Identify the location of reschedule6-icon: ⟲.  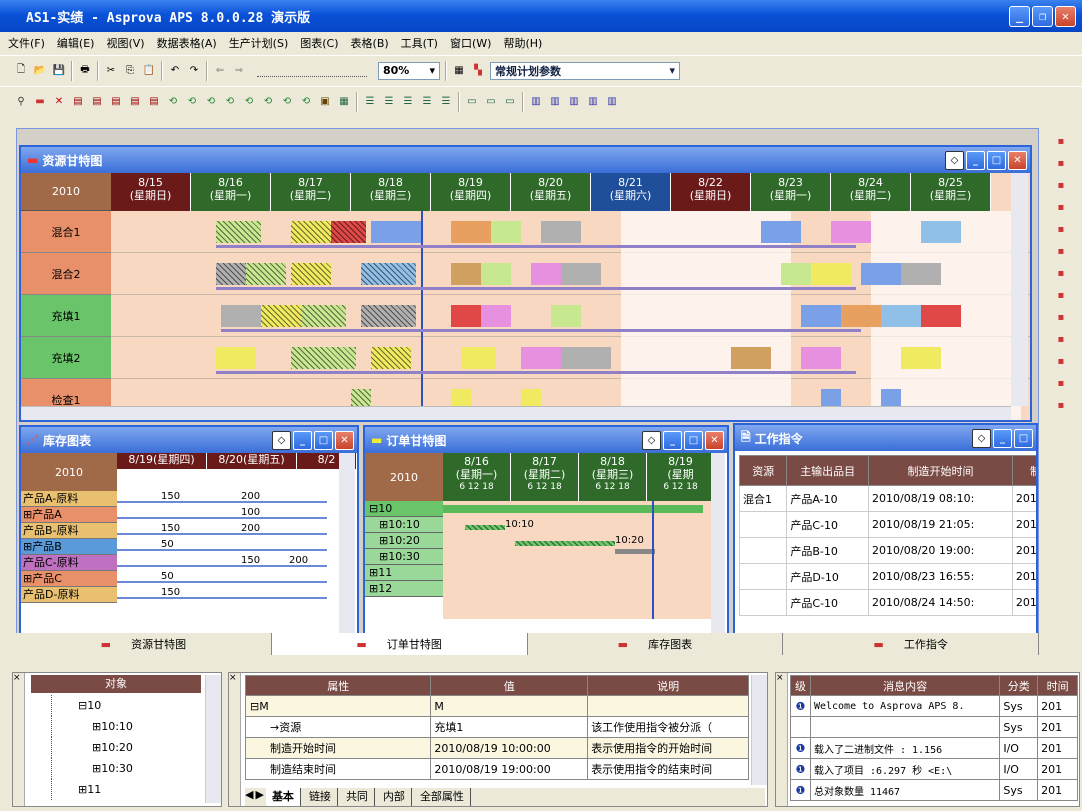
(268, 102).